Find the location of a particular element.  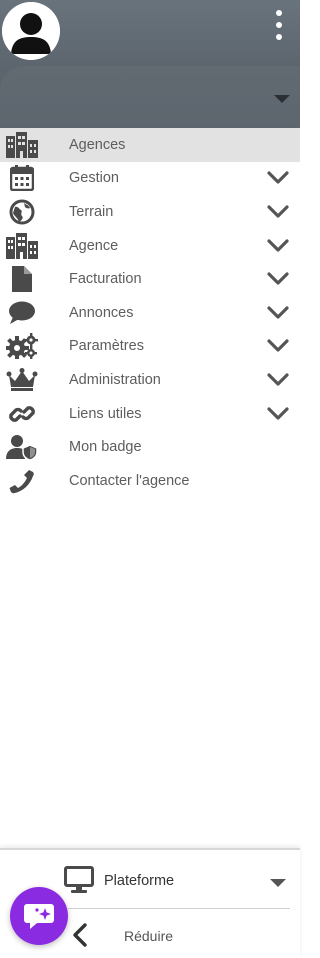

menu-item-label: Gestion is located at coordinates (94, 178).